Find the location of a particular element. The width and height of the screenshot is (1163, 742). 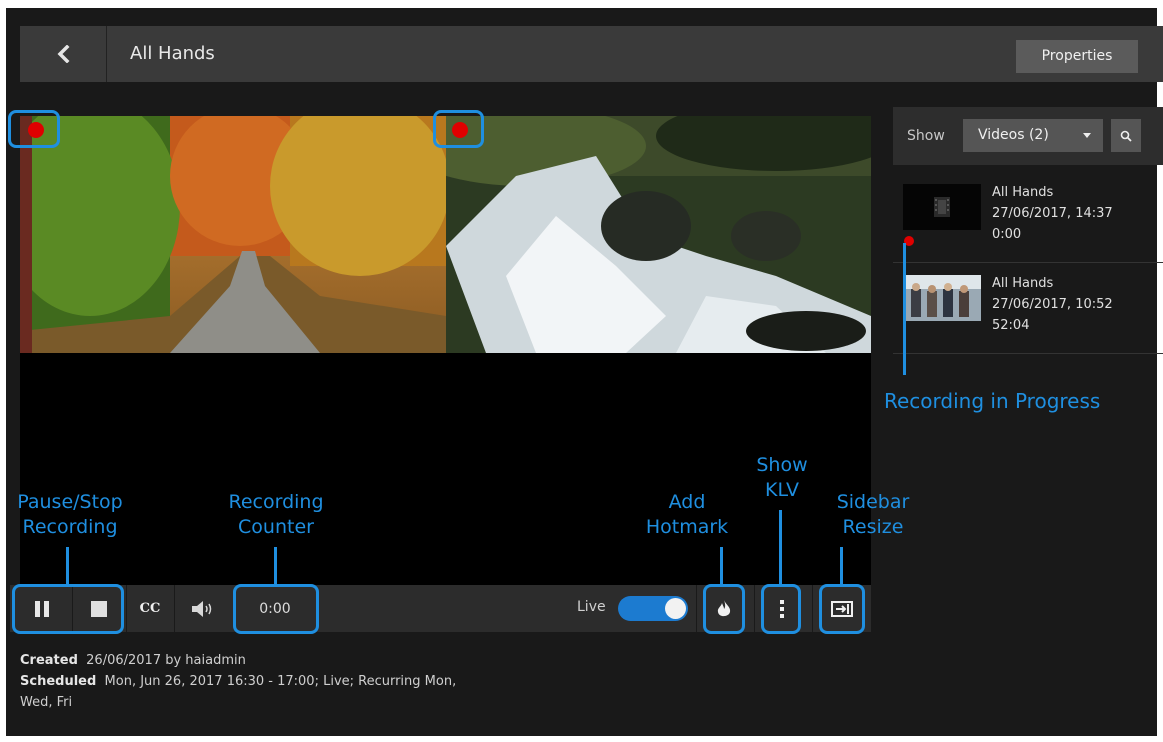

toggle-knob is located at coordinates (675, 608).